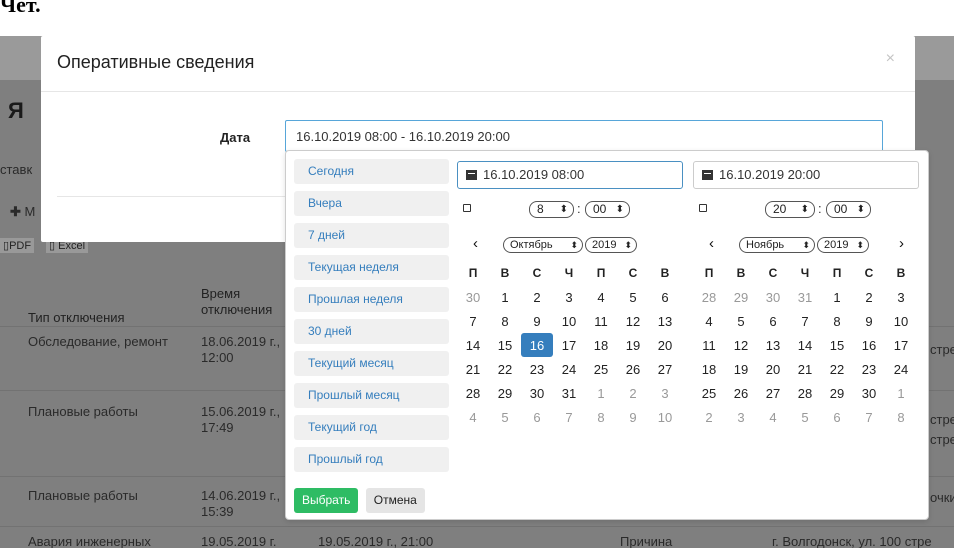 The width and height of the screenshot is (954, 548). What do you see at coordinates (371, 459) in the screenshot?
I see `preset-range-item: Прошлый год` at bounding box center [371, 459].